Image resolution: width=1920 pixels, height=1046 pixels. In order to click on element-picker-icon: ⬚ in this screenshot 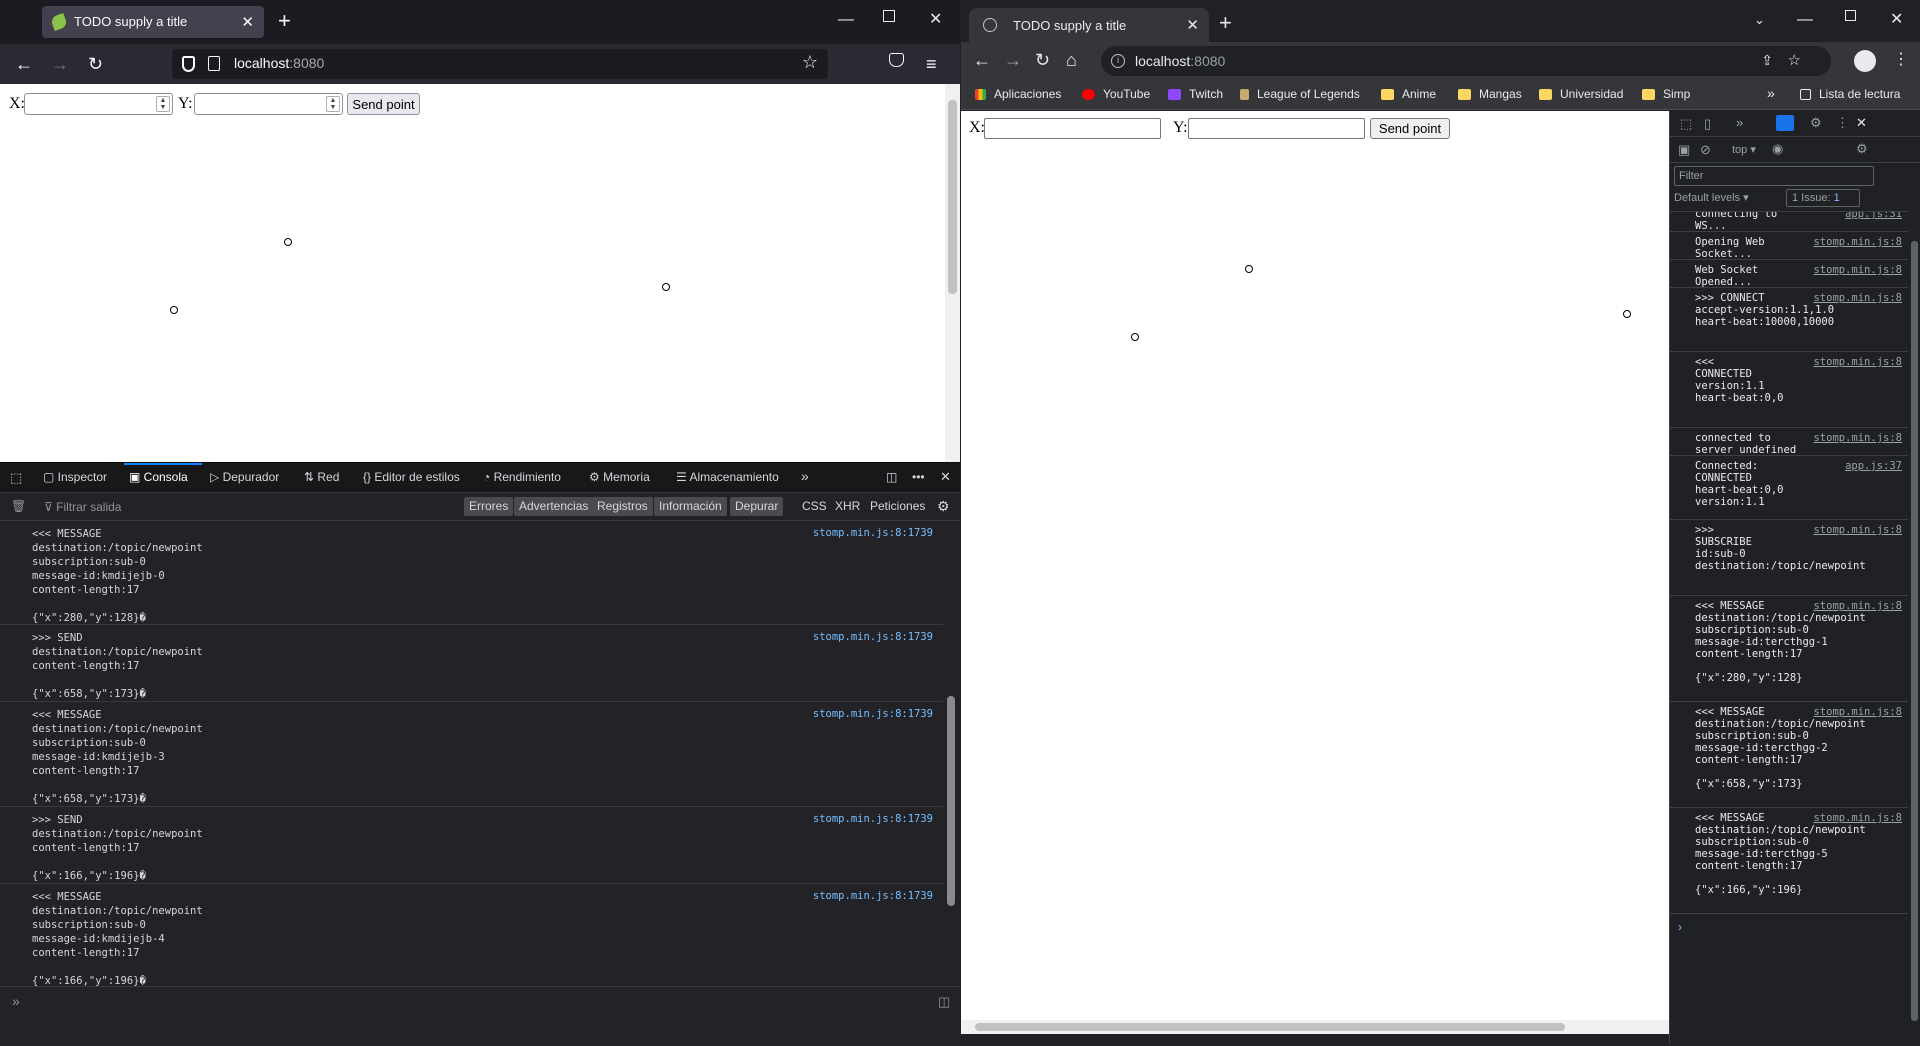, I will do `click(16, 478)`.